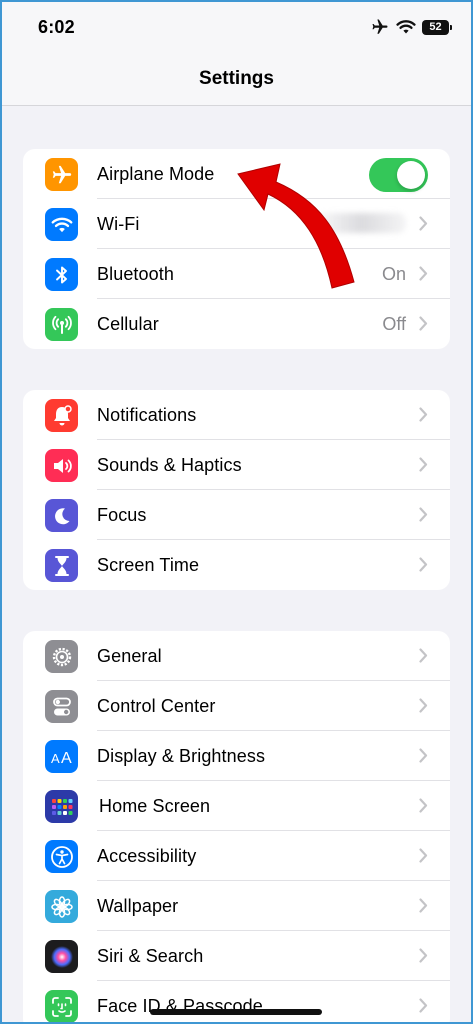 The width and height of the screenshot is (473, 1024). What do you see at coordinates (236, 324) in the screenshot?
I see `cellular-row: Cellular Off` at bounding box center [236, 324].